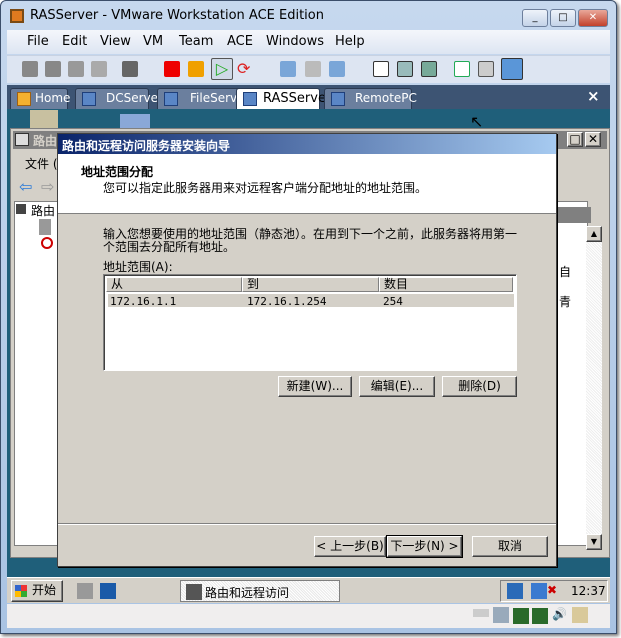 This screenshot has height=638, width=621. I want to click on right-pane-text: 自, so click(565, 272).